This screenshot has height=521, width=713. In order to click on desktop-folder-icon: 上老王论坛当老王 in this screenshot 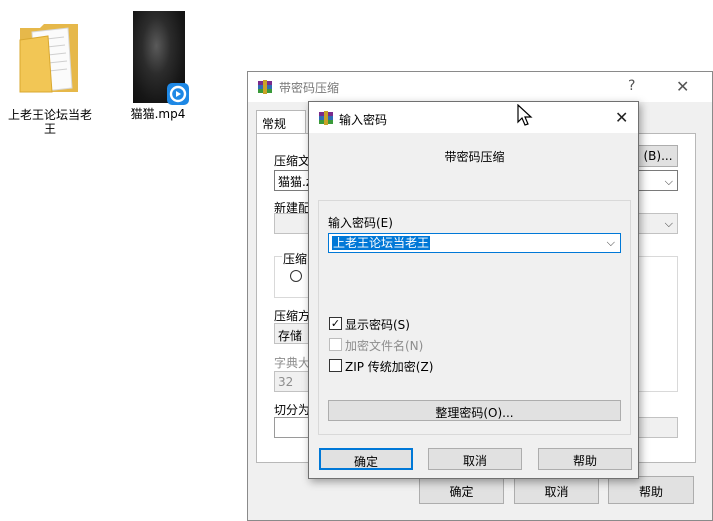, I will do `click(50, 78)`.